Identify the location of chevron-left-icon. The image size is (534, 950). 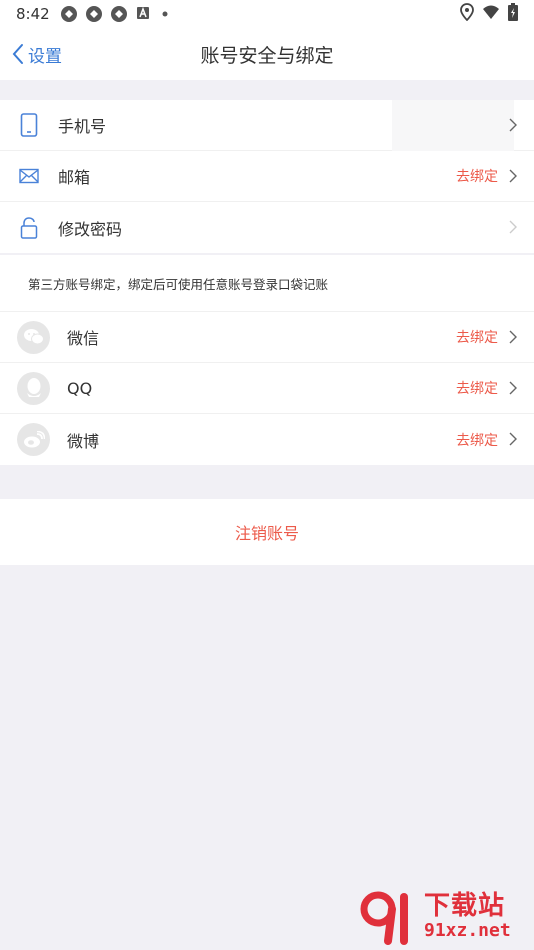
(17, 54).